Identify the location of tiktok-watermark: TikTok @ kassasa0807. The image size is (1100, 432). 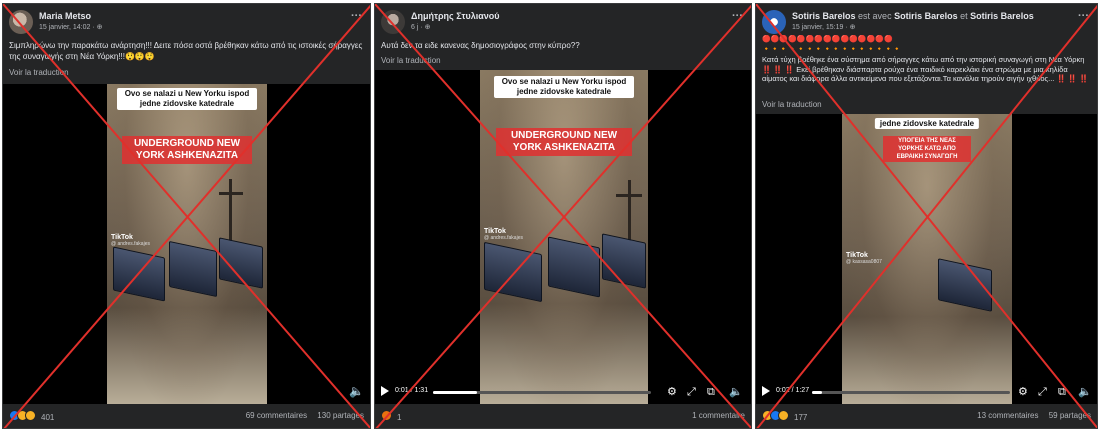
(864, 258).